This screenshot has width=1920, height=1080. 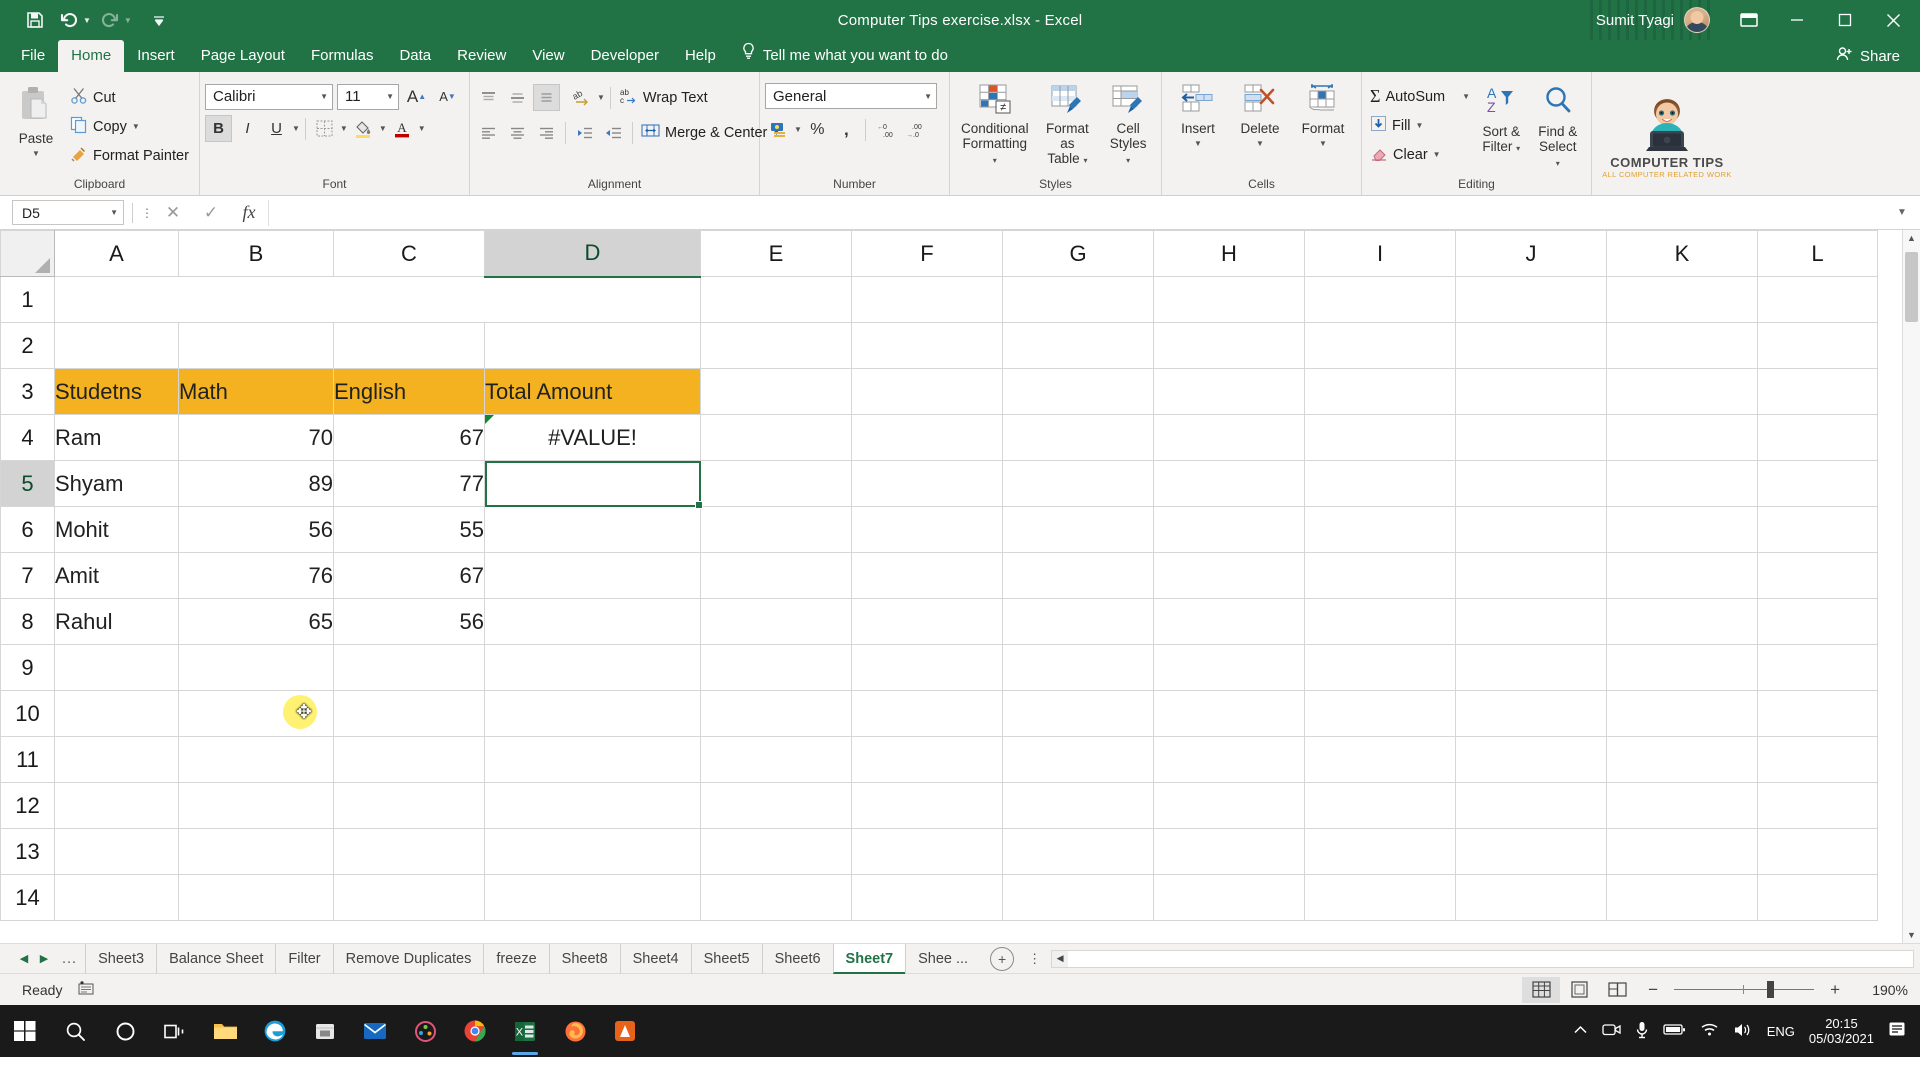 What do you see at coordinates (1682, 805) in the screenshot?
I see `cell-k12` at bounding box center [1682, 805].